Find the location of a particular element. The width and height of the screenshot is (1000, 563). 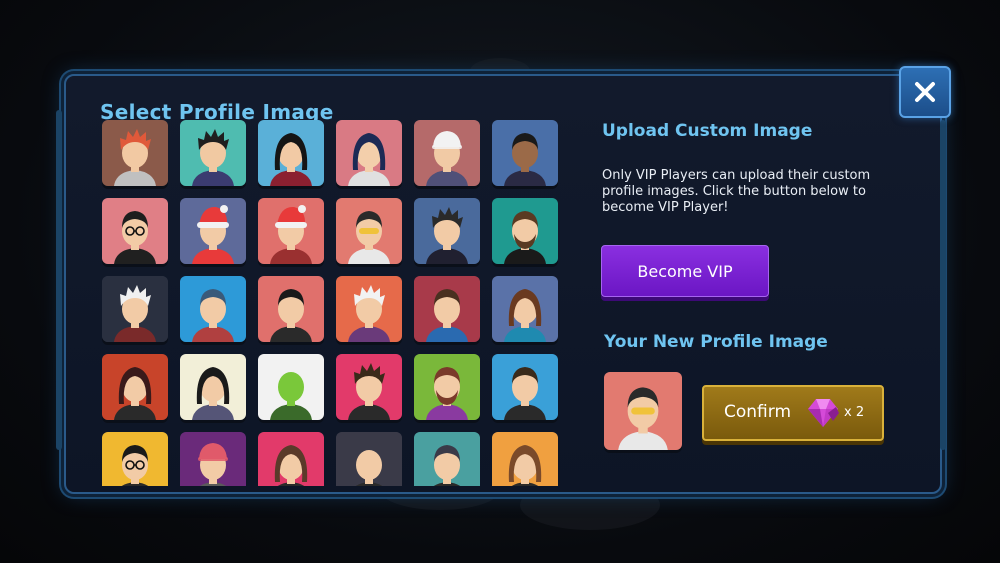

new-profile-title: Your New Profile Image is located at coordinates (716, 342).